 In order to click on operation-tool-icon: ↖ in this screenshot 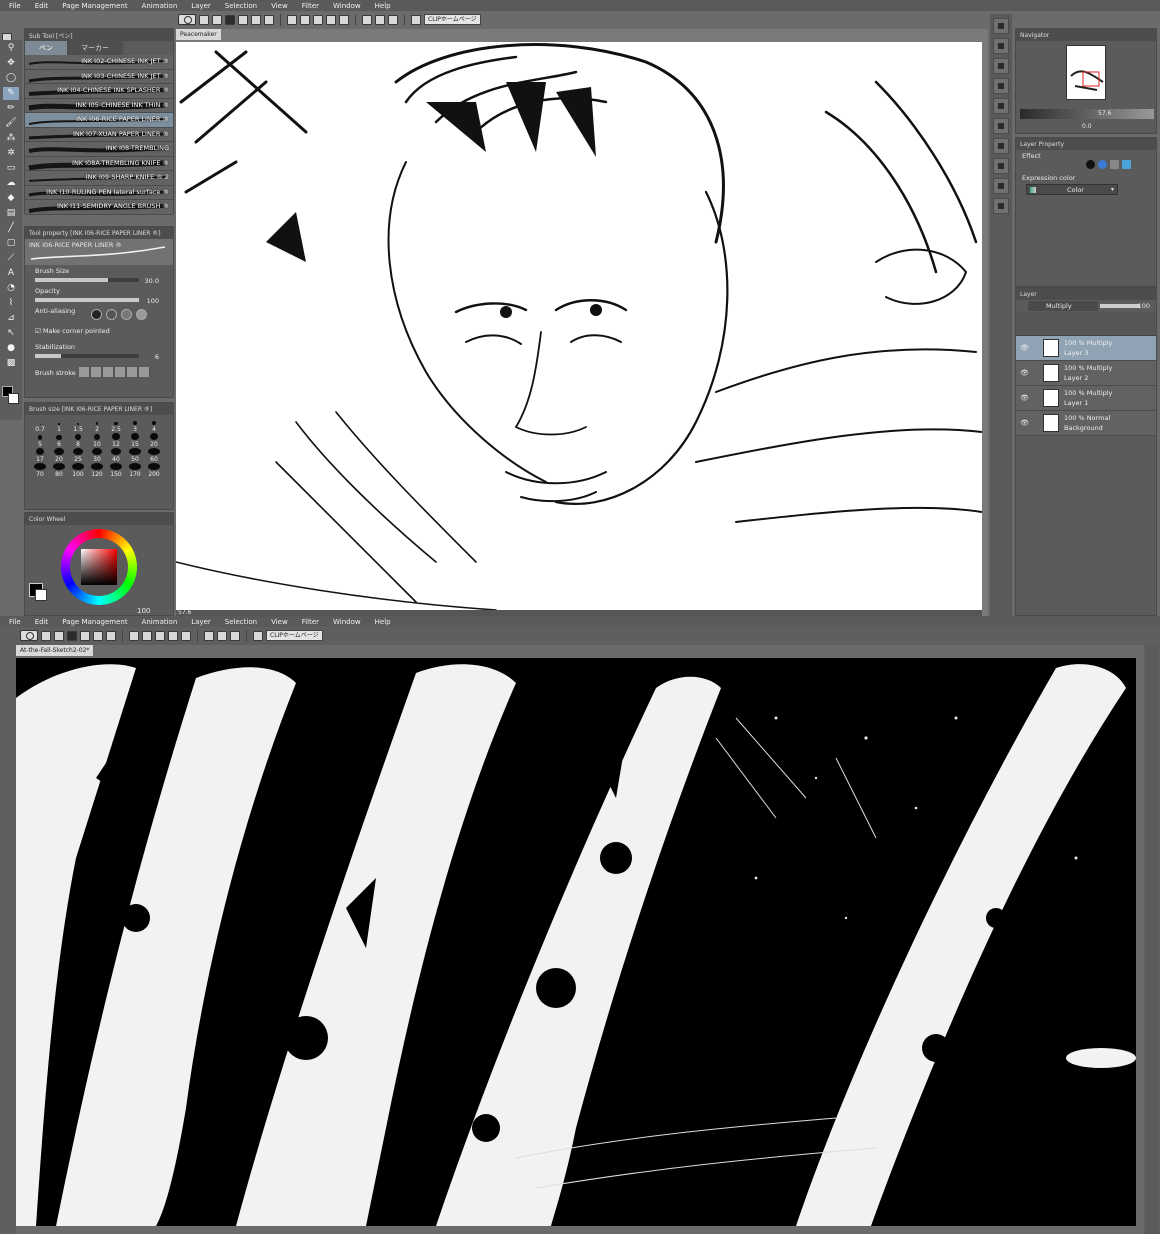, I will do `click(11, 333)`.